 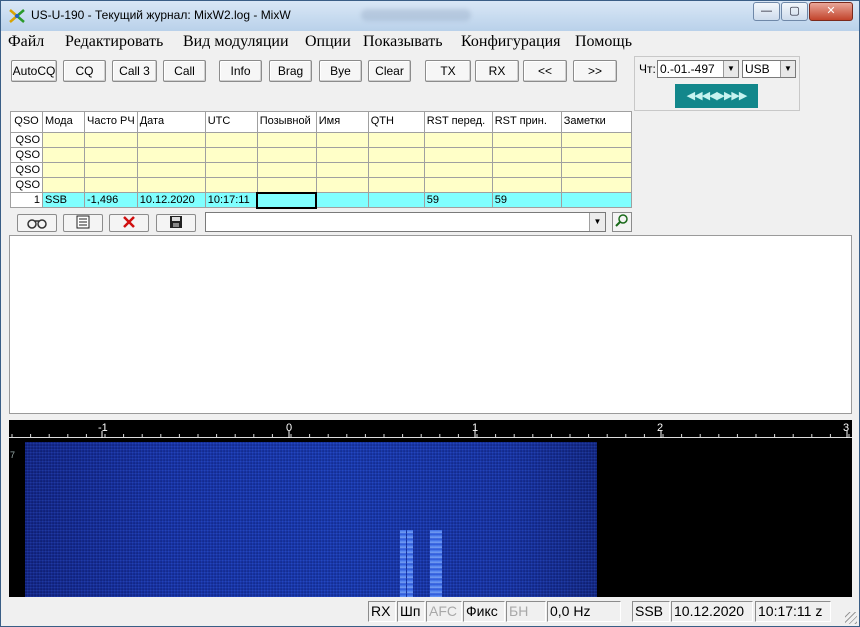 I want to click on search-icon, so click(x=621, y=220).